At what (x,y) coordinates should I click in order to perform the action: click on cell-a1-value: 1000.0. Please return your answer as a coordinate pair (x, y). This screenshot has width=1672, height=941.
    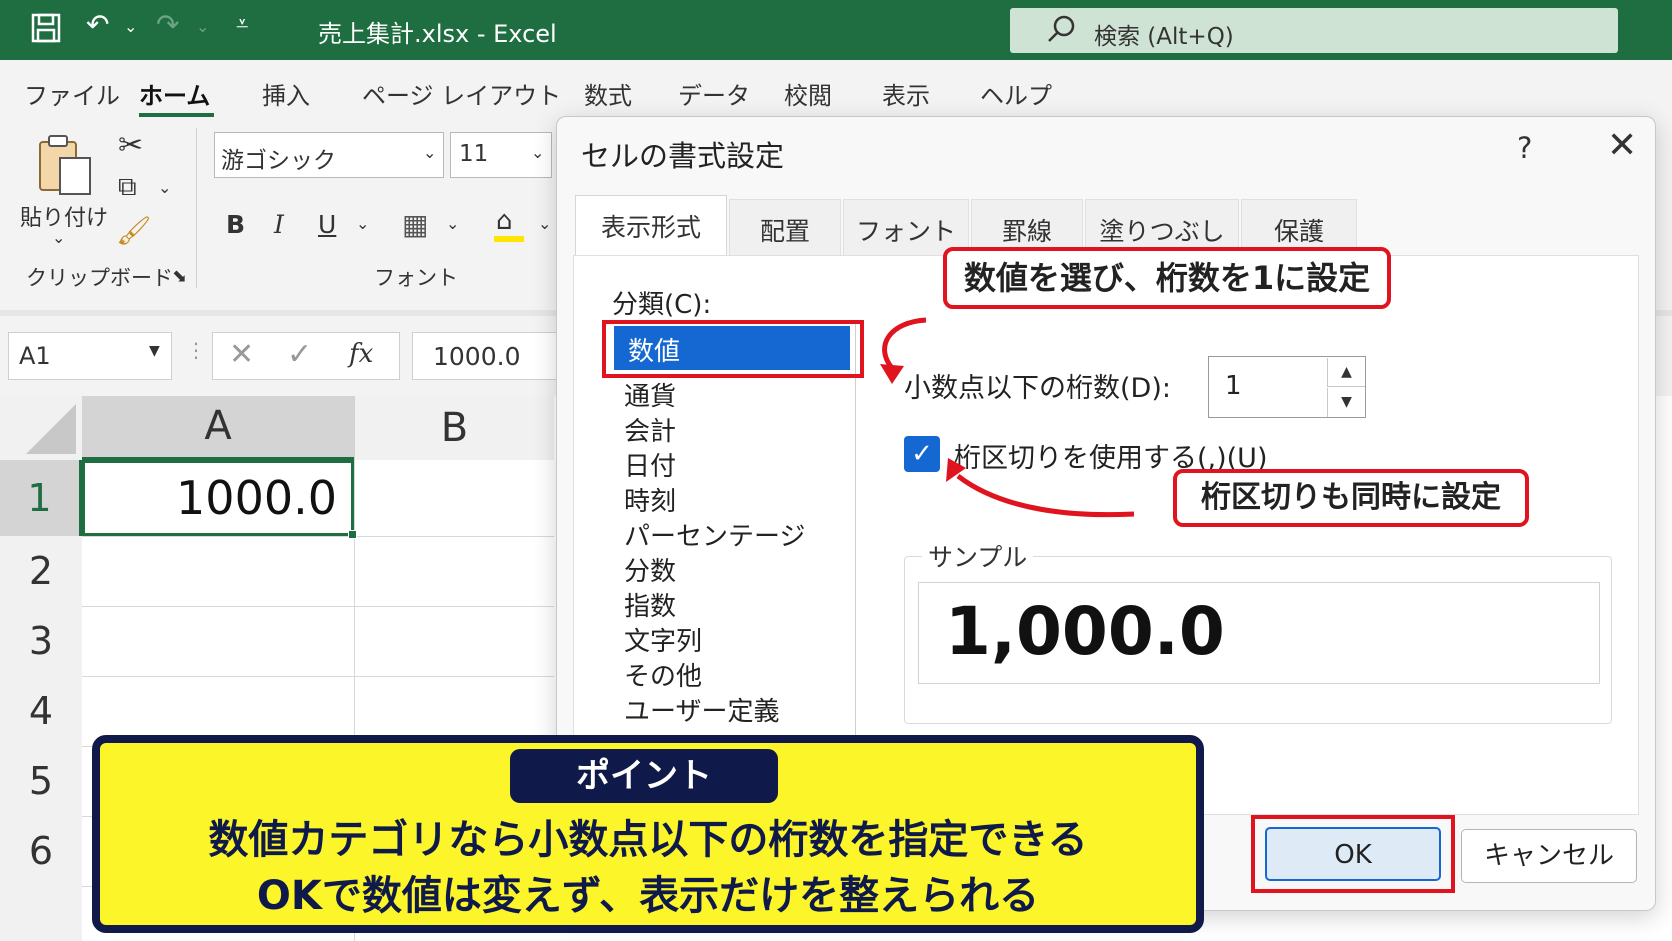
    Looking at the image, I should click on (256, 498).